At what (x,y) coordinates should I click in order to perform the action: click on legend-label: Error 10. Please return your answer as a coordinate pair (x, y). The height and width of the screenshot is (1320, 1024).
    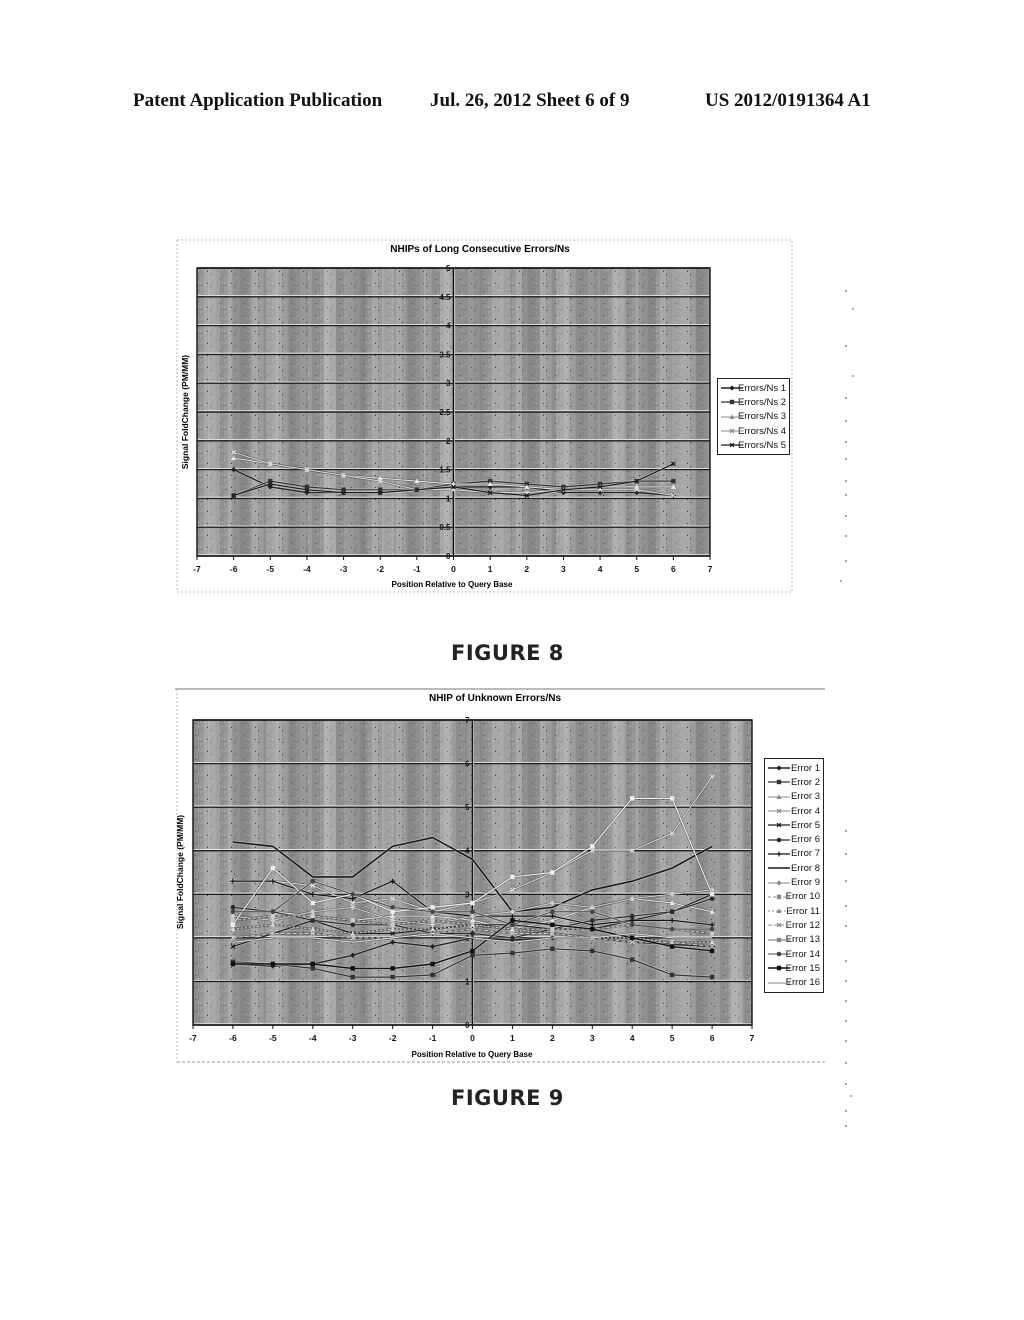
    Looking at the image, I should click on (802, 897).